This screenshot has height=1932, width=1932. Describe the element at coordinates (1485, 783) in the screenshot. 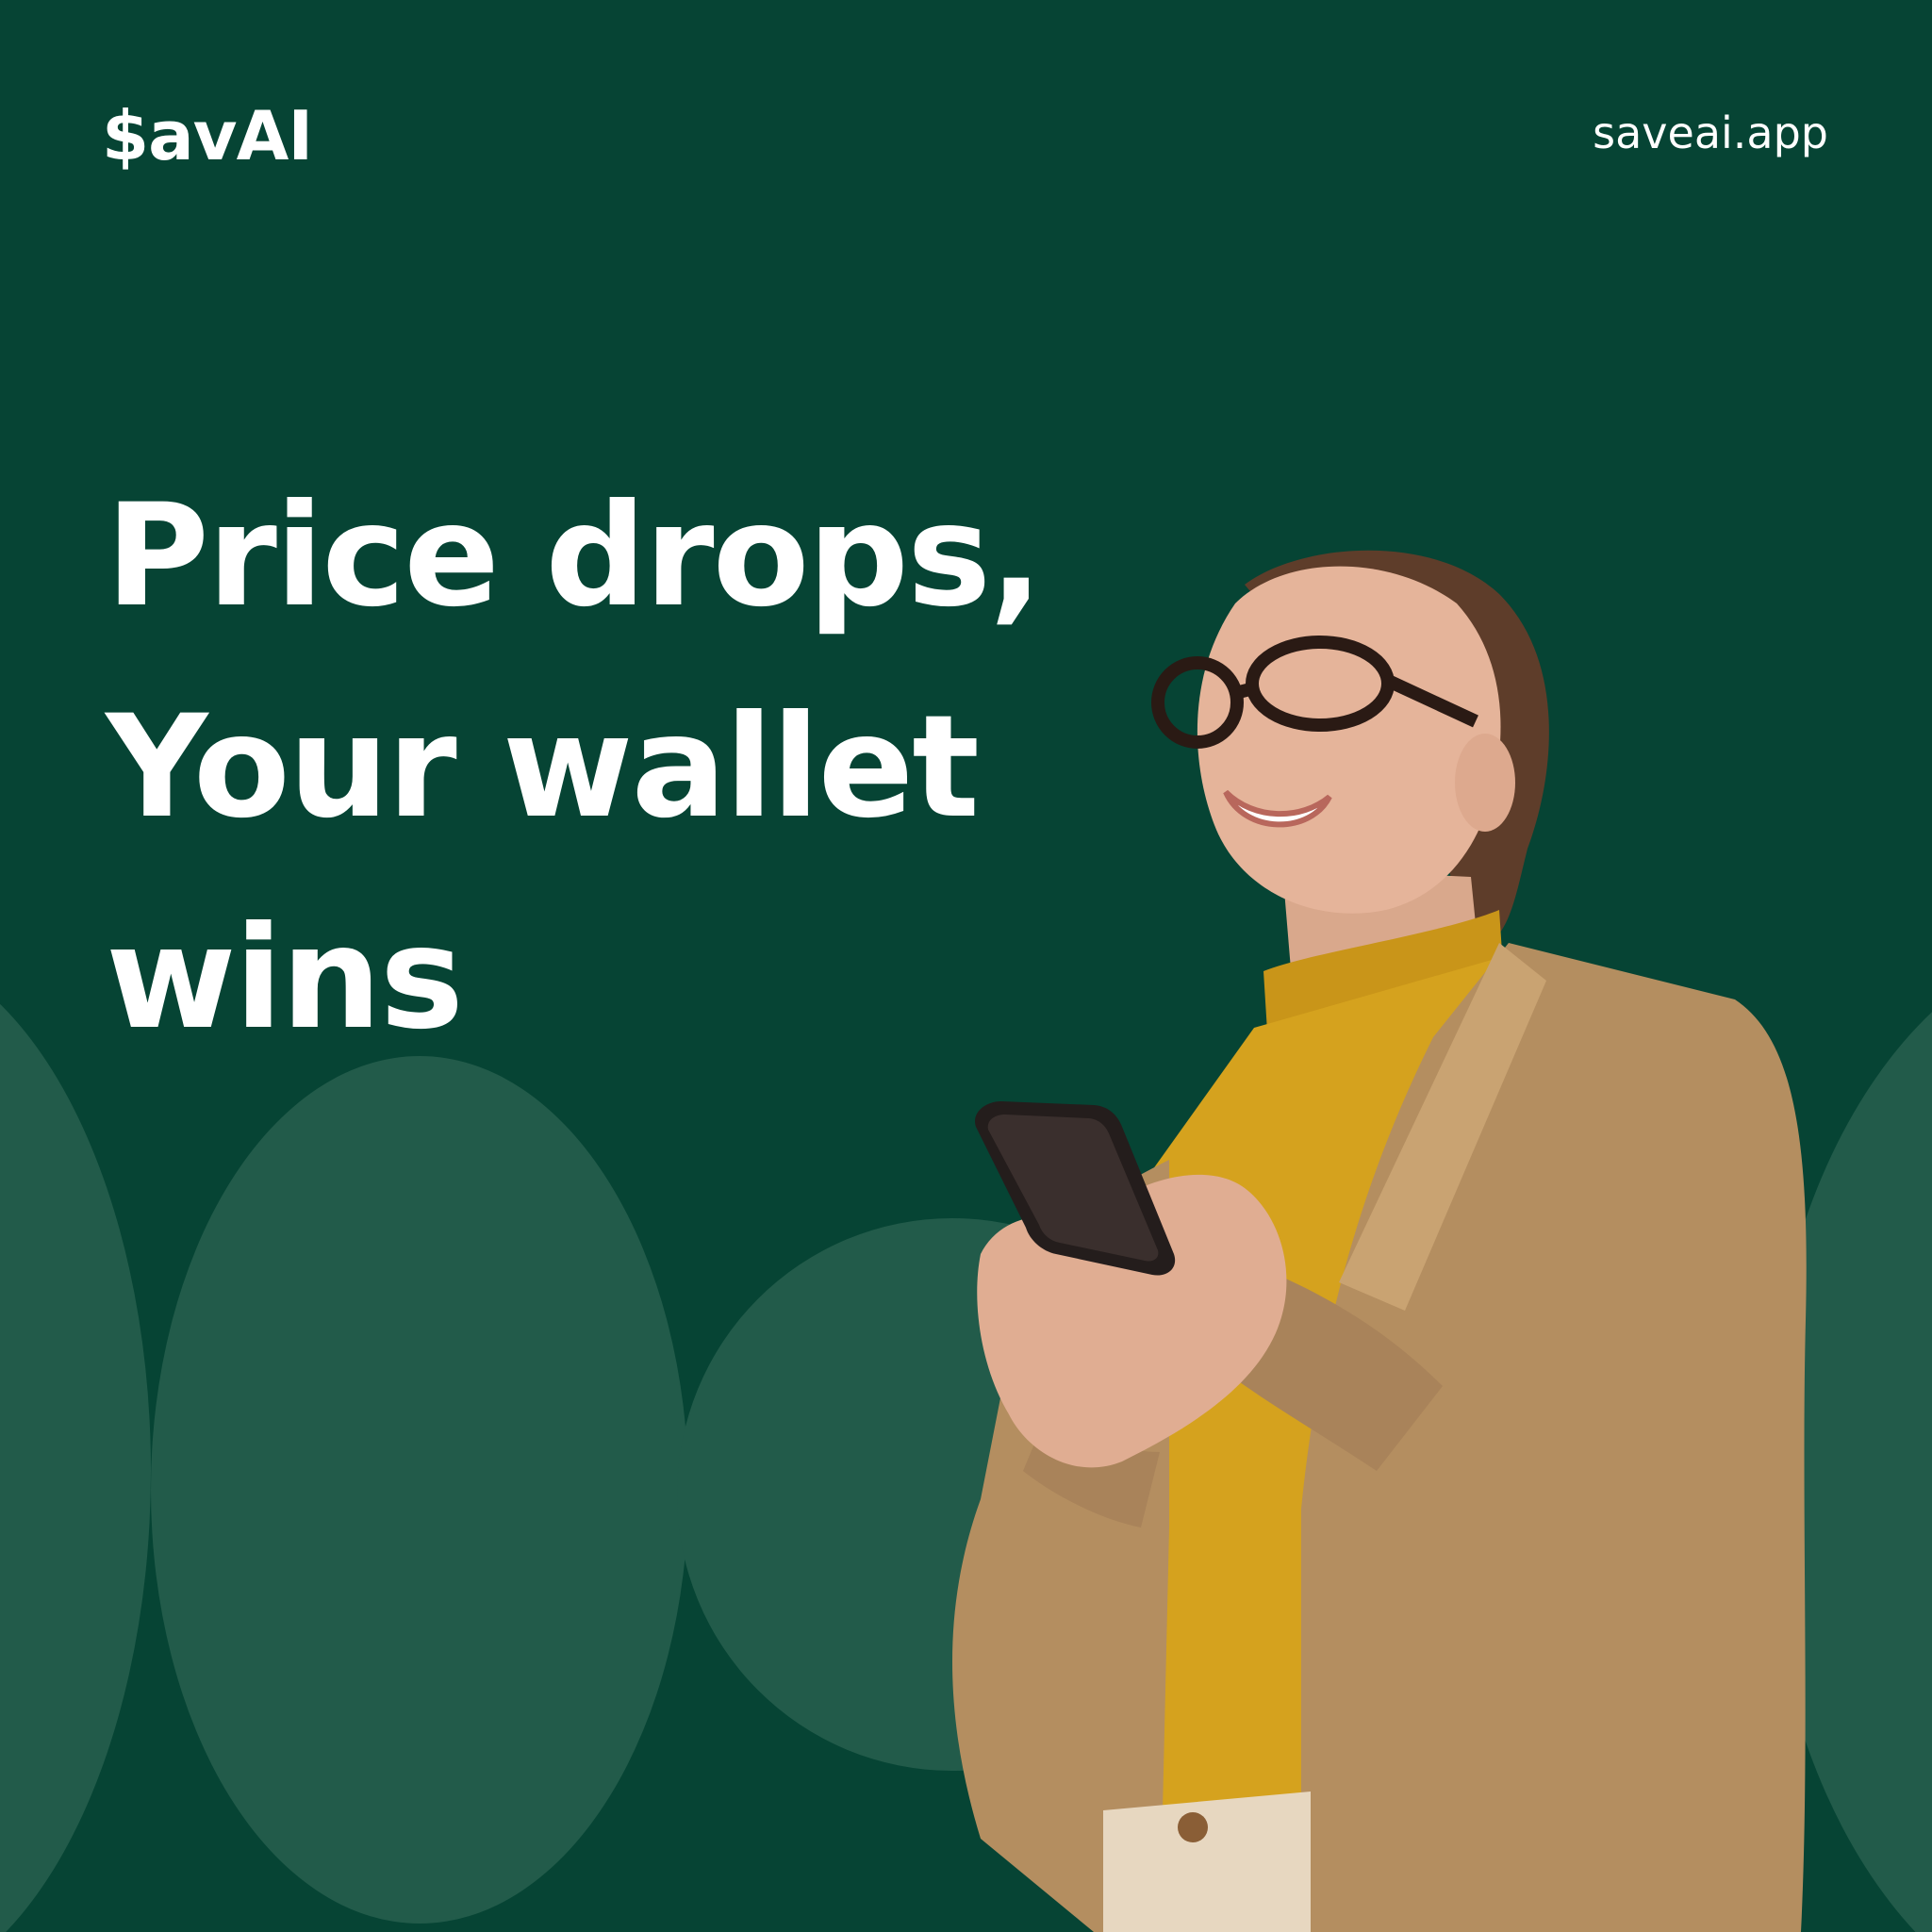

I see `ear-shape` at that location.